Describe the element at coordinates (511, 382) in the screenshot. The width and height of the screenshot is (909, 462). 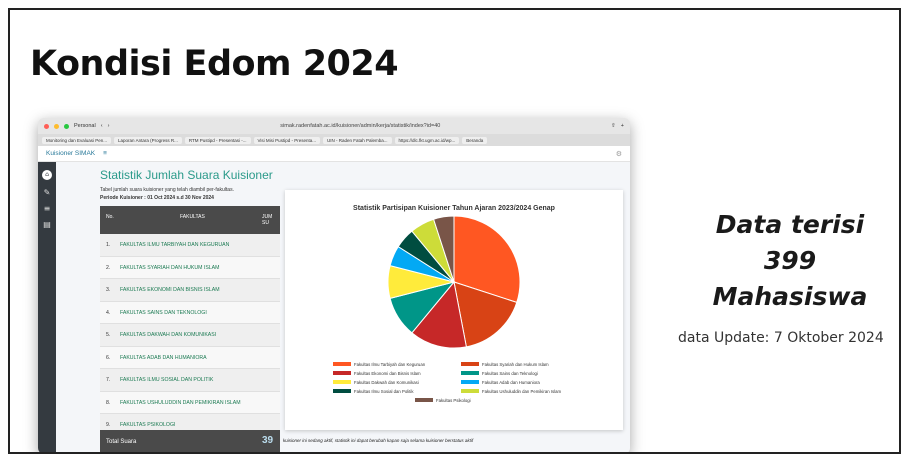
I see `legend-label: Fakultas Adab dan Humaniora` at that location.